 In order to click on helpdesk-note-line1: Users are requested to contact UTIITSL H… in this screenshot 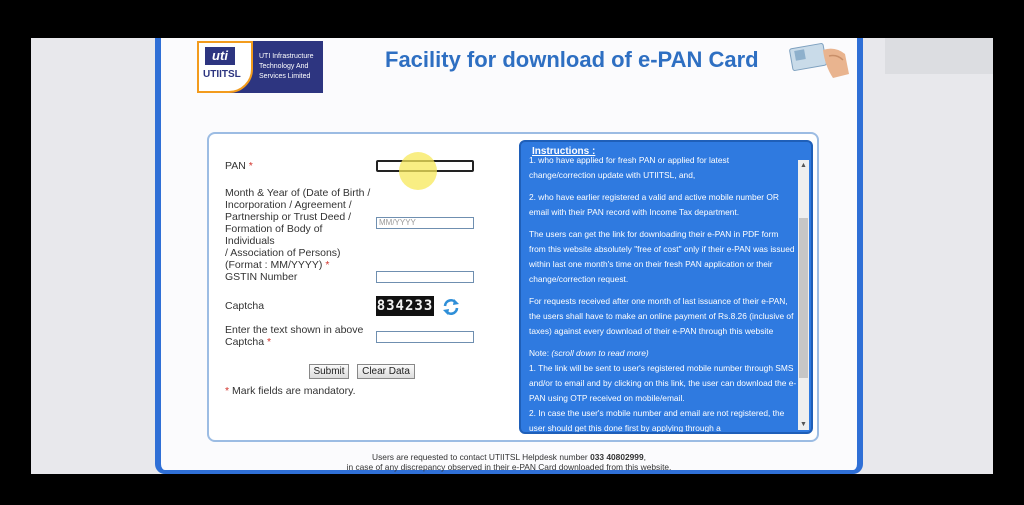, I will do `click(509, 457)`.